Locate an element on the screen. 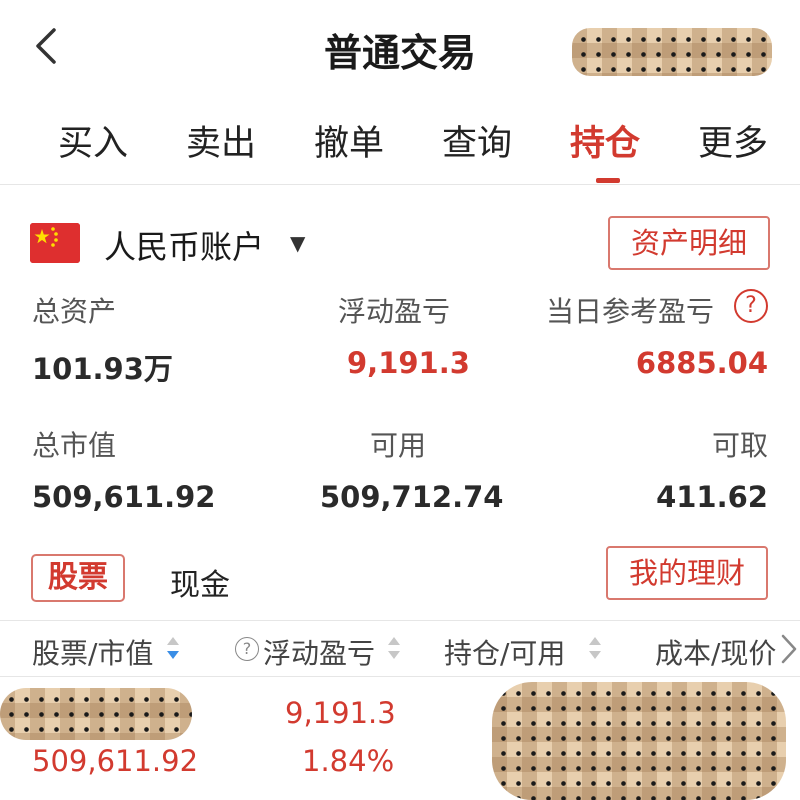 The image size is (800, 800). column-floating-pl: 浮动盈亏 is located at coordinates (319, 652).